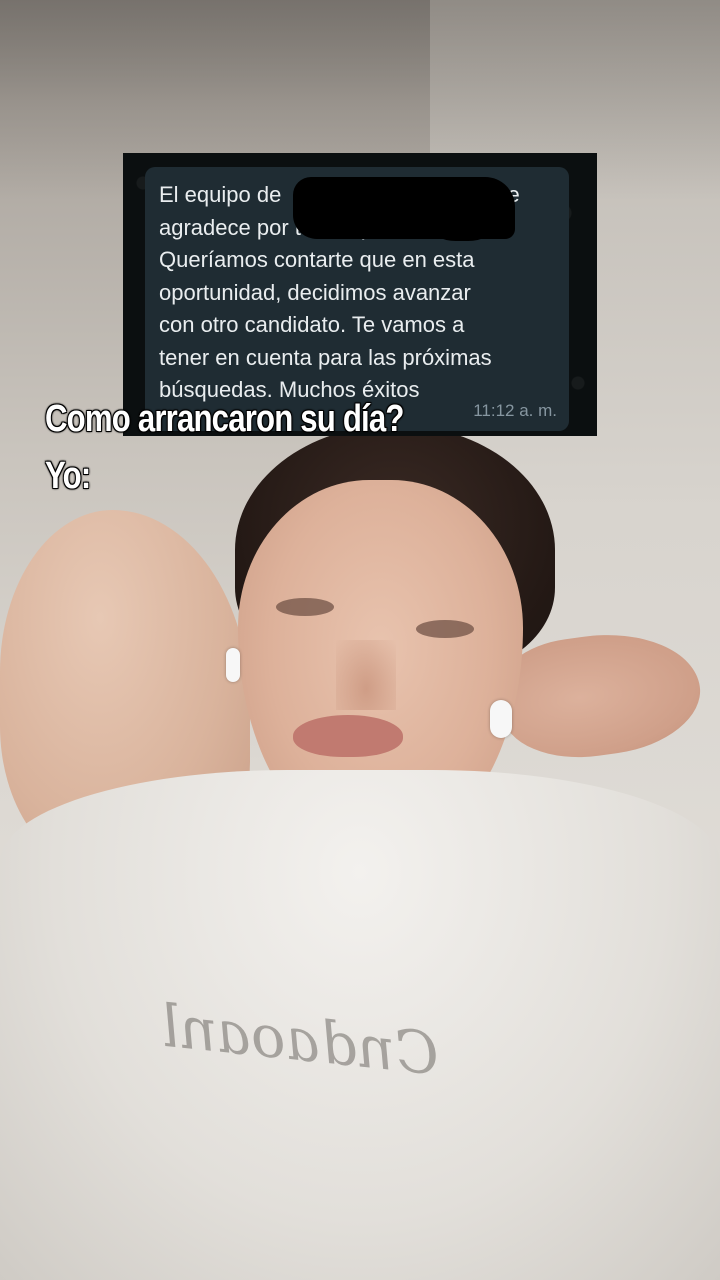  What do you see at coordinates (462, 224) in the screenshot?
I see `redaction-scribble-tail` at bounding box center [462, 224].